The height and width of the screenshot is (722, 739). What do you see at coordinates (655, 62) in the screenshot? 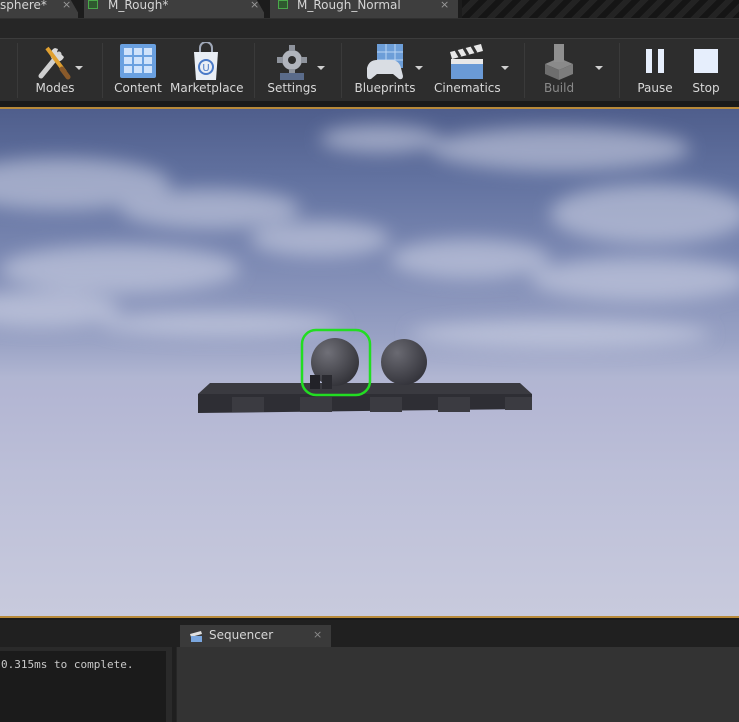
I see `pause-icon` at bounding box center [655, 62].